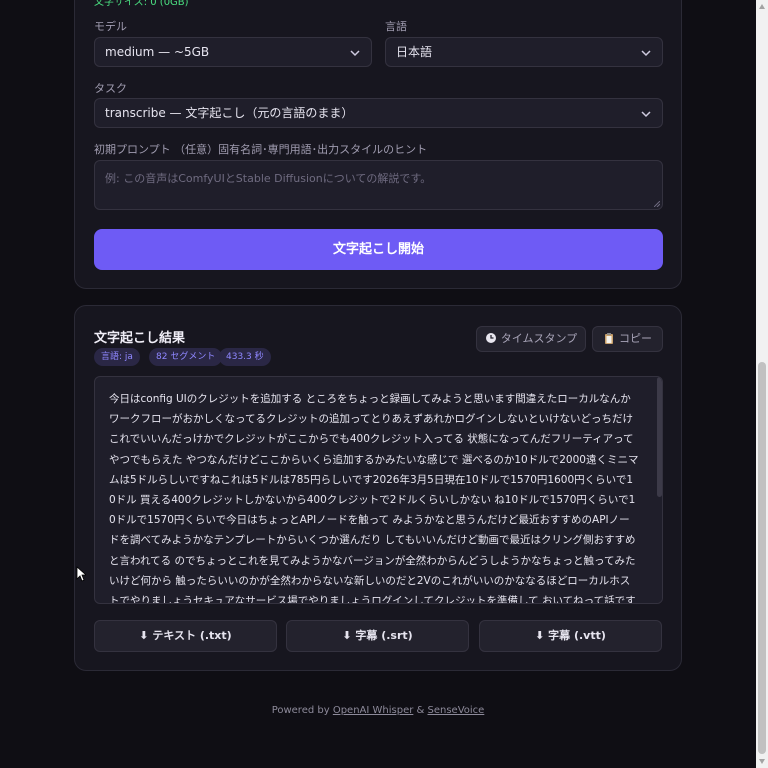 Image resolution: width=768 pixels, height=768 pixels. Describe the element at coordinates (302, 710) in the screenshot. I see `footer-prefix: Powered by` at that location.